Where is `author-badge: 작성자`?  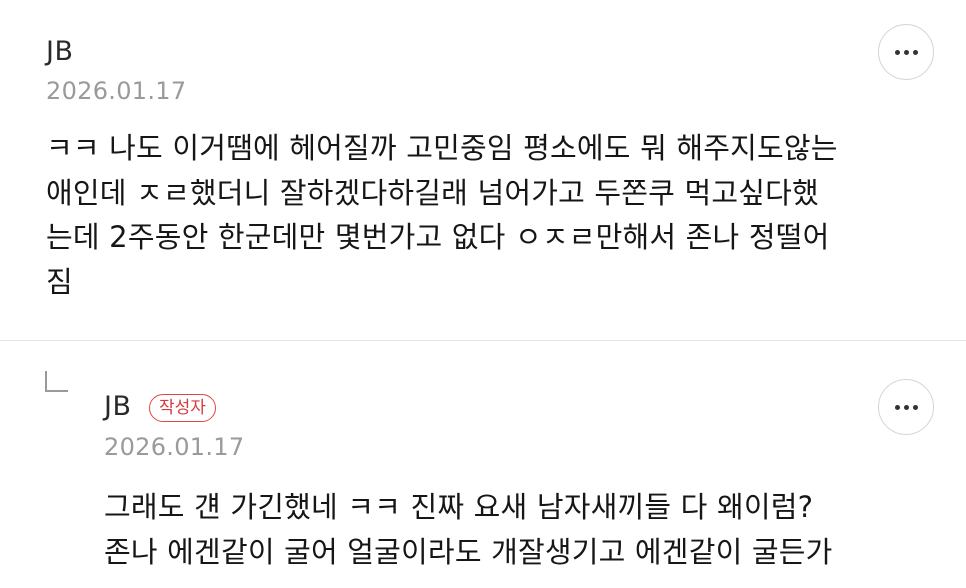 author-badge: 작성자 is located at coordinates (182, 408).